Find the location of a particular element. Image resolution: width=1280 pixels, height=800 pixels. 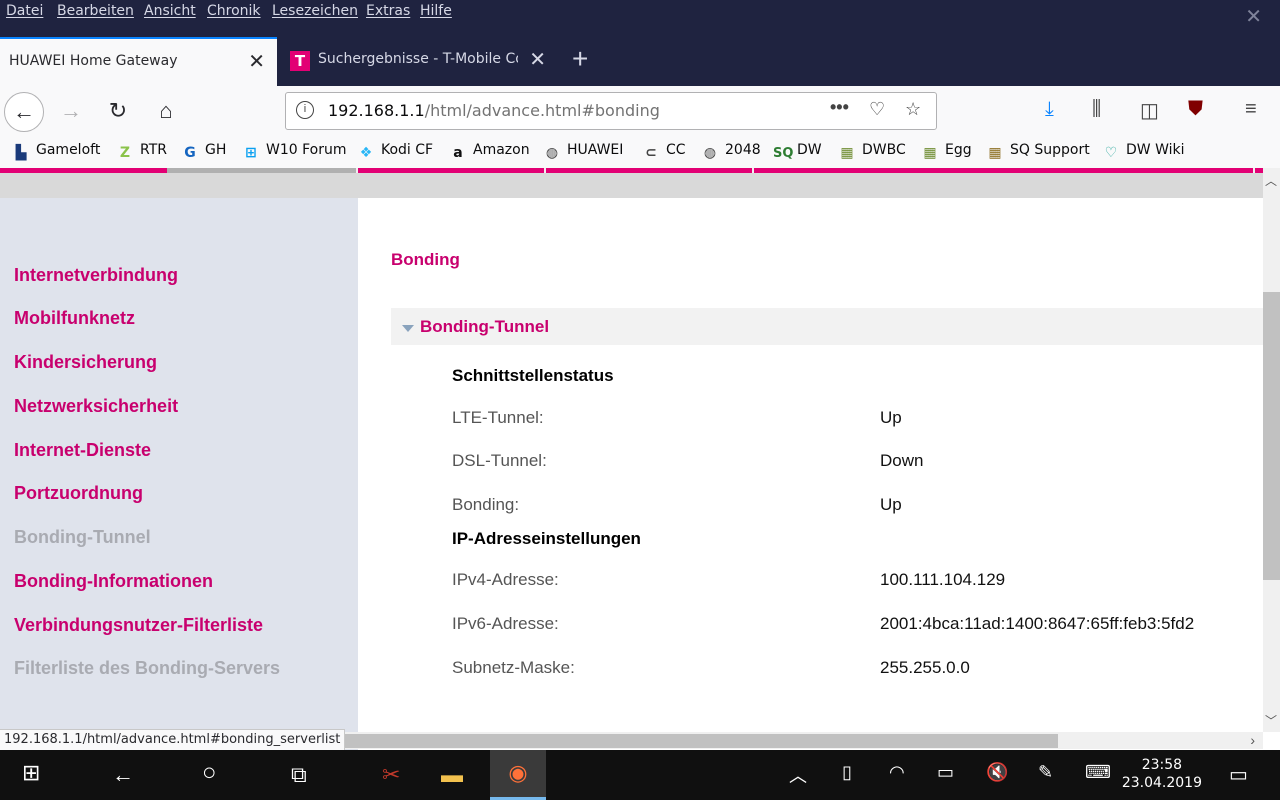

menu-extras: Extras is located at coordinates (388, 11).